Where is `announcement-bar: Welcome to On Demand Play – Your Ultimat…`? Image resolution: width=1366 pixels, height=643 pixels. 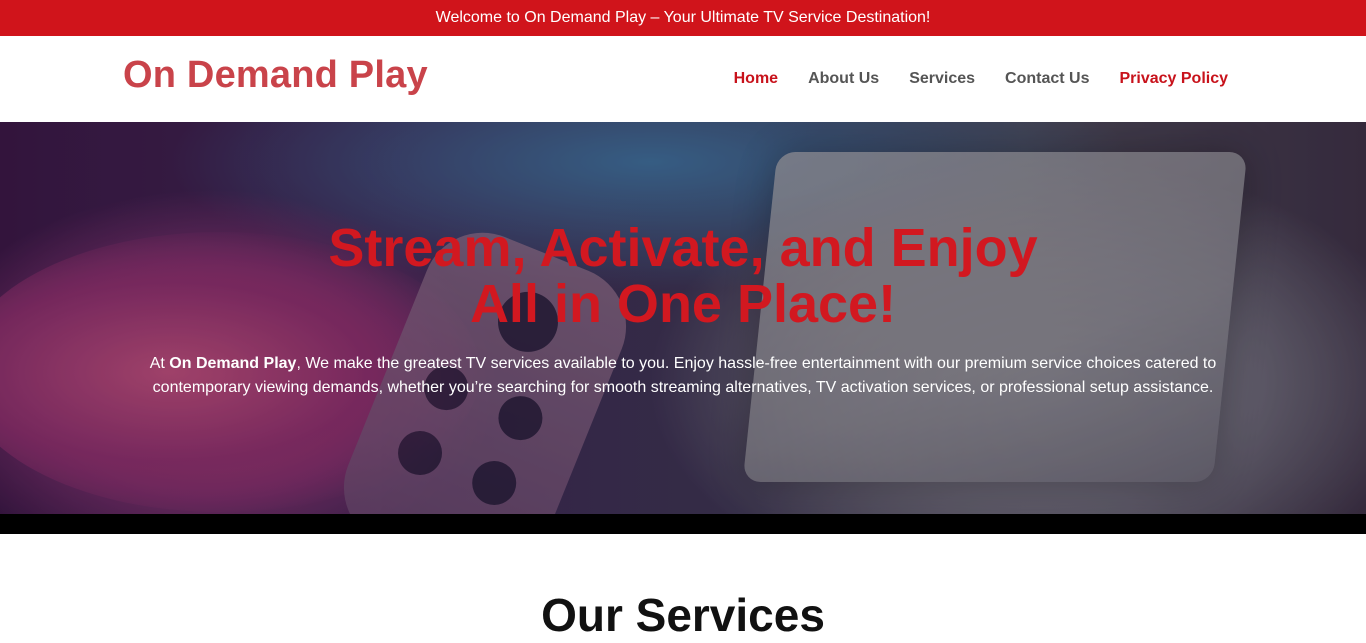
announcement-bar: Welcome to On Demand Play – Your Ultimat… is located at coordinates (683, 18).